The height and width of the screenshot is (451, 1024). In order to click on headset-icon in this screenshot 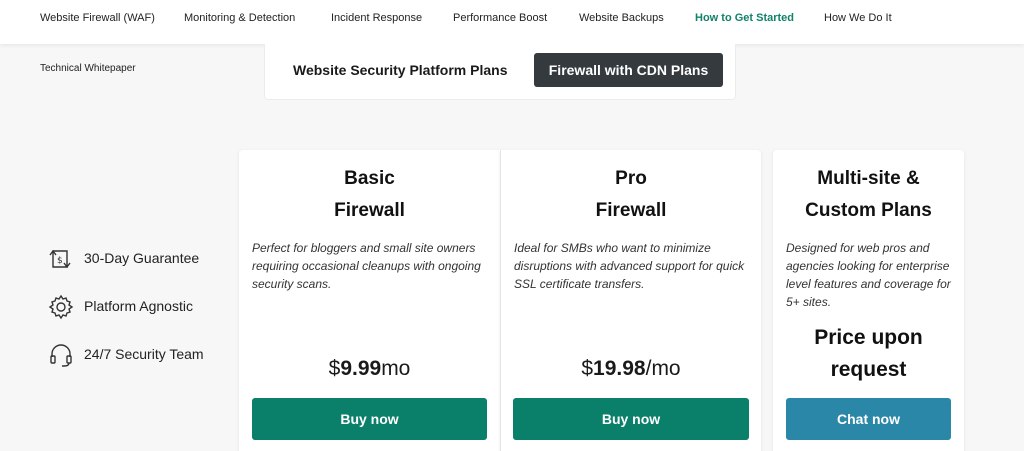, I will do `click(61, 355)`.